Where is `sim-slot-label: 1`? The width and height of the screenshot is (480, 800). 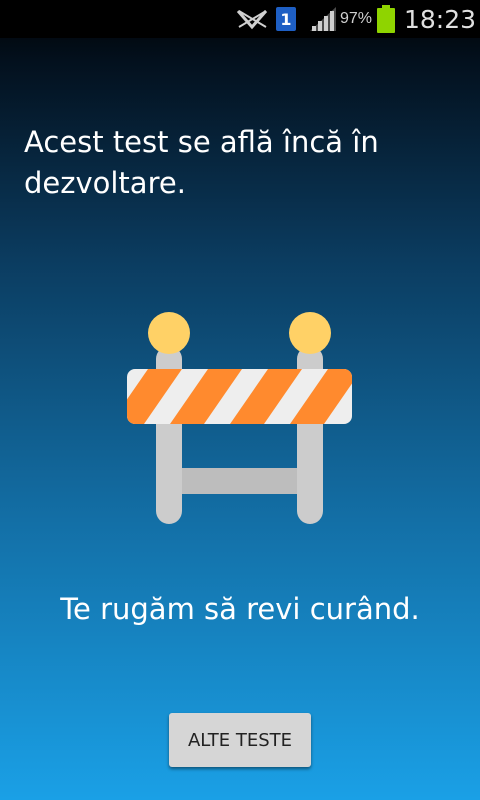 sim-slot-label: 1 is located at coordinates (286, 19).